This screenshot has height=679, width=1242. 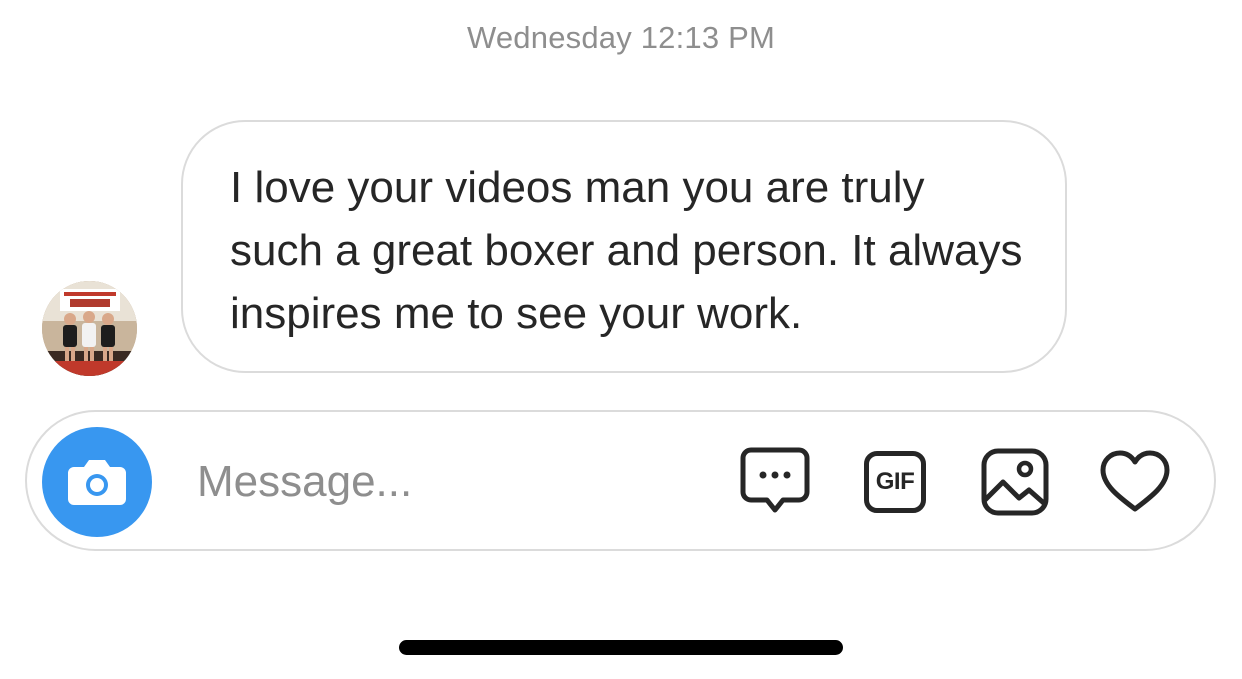 I want to click on gif-icon: GIF, so click(x=895, y=482).